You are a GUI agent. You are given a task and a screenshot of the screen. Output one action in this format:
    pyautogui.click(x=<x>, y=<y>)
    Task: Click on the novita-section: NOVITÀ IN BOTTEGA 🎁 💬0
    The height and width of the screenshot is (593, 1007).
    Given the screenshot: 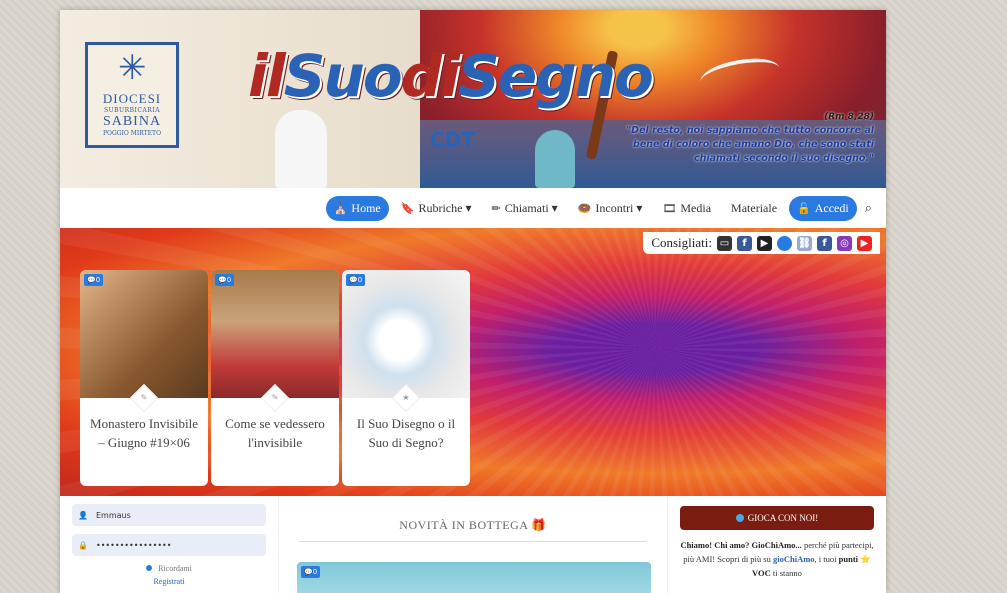 What is the action you would take?
    pyautogui.click(x=473, y=544)
    